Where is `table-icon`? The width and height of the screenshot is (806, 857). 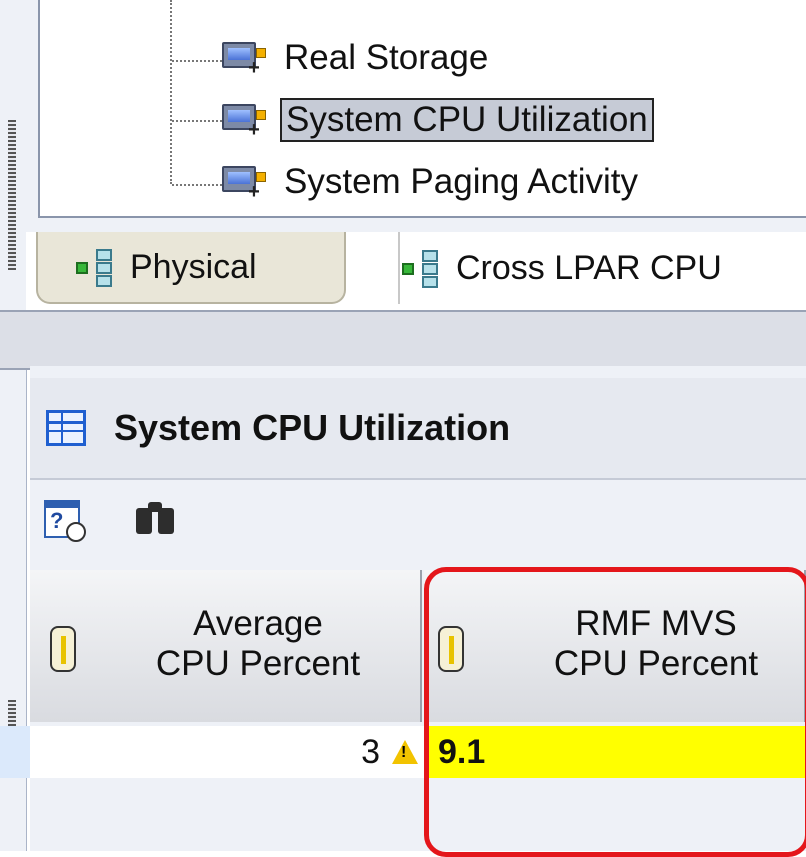
table-icon is located at coordinates (66, 428).